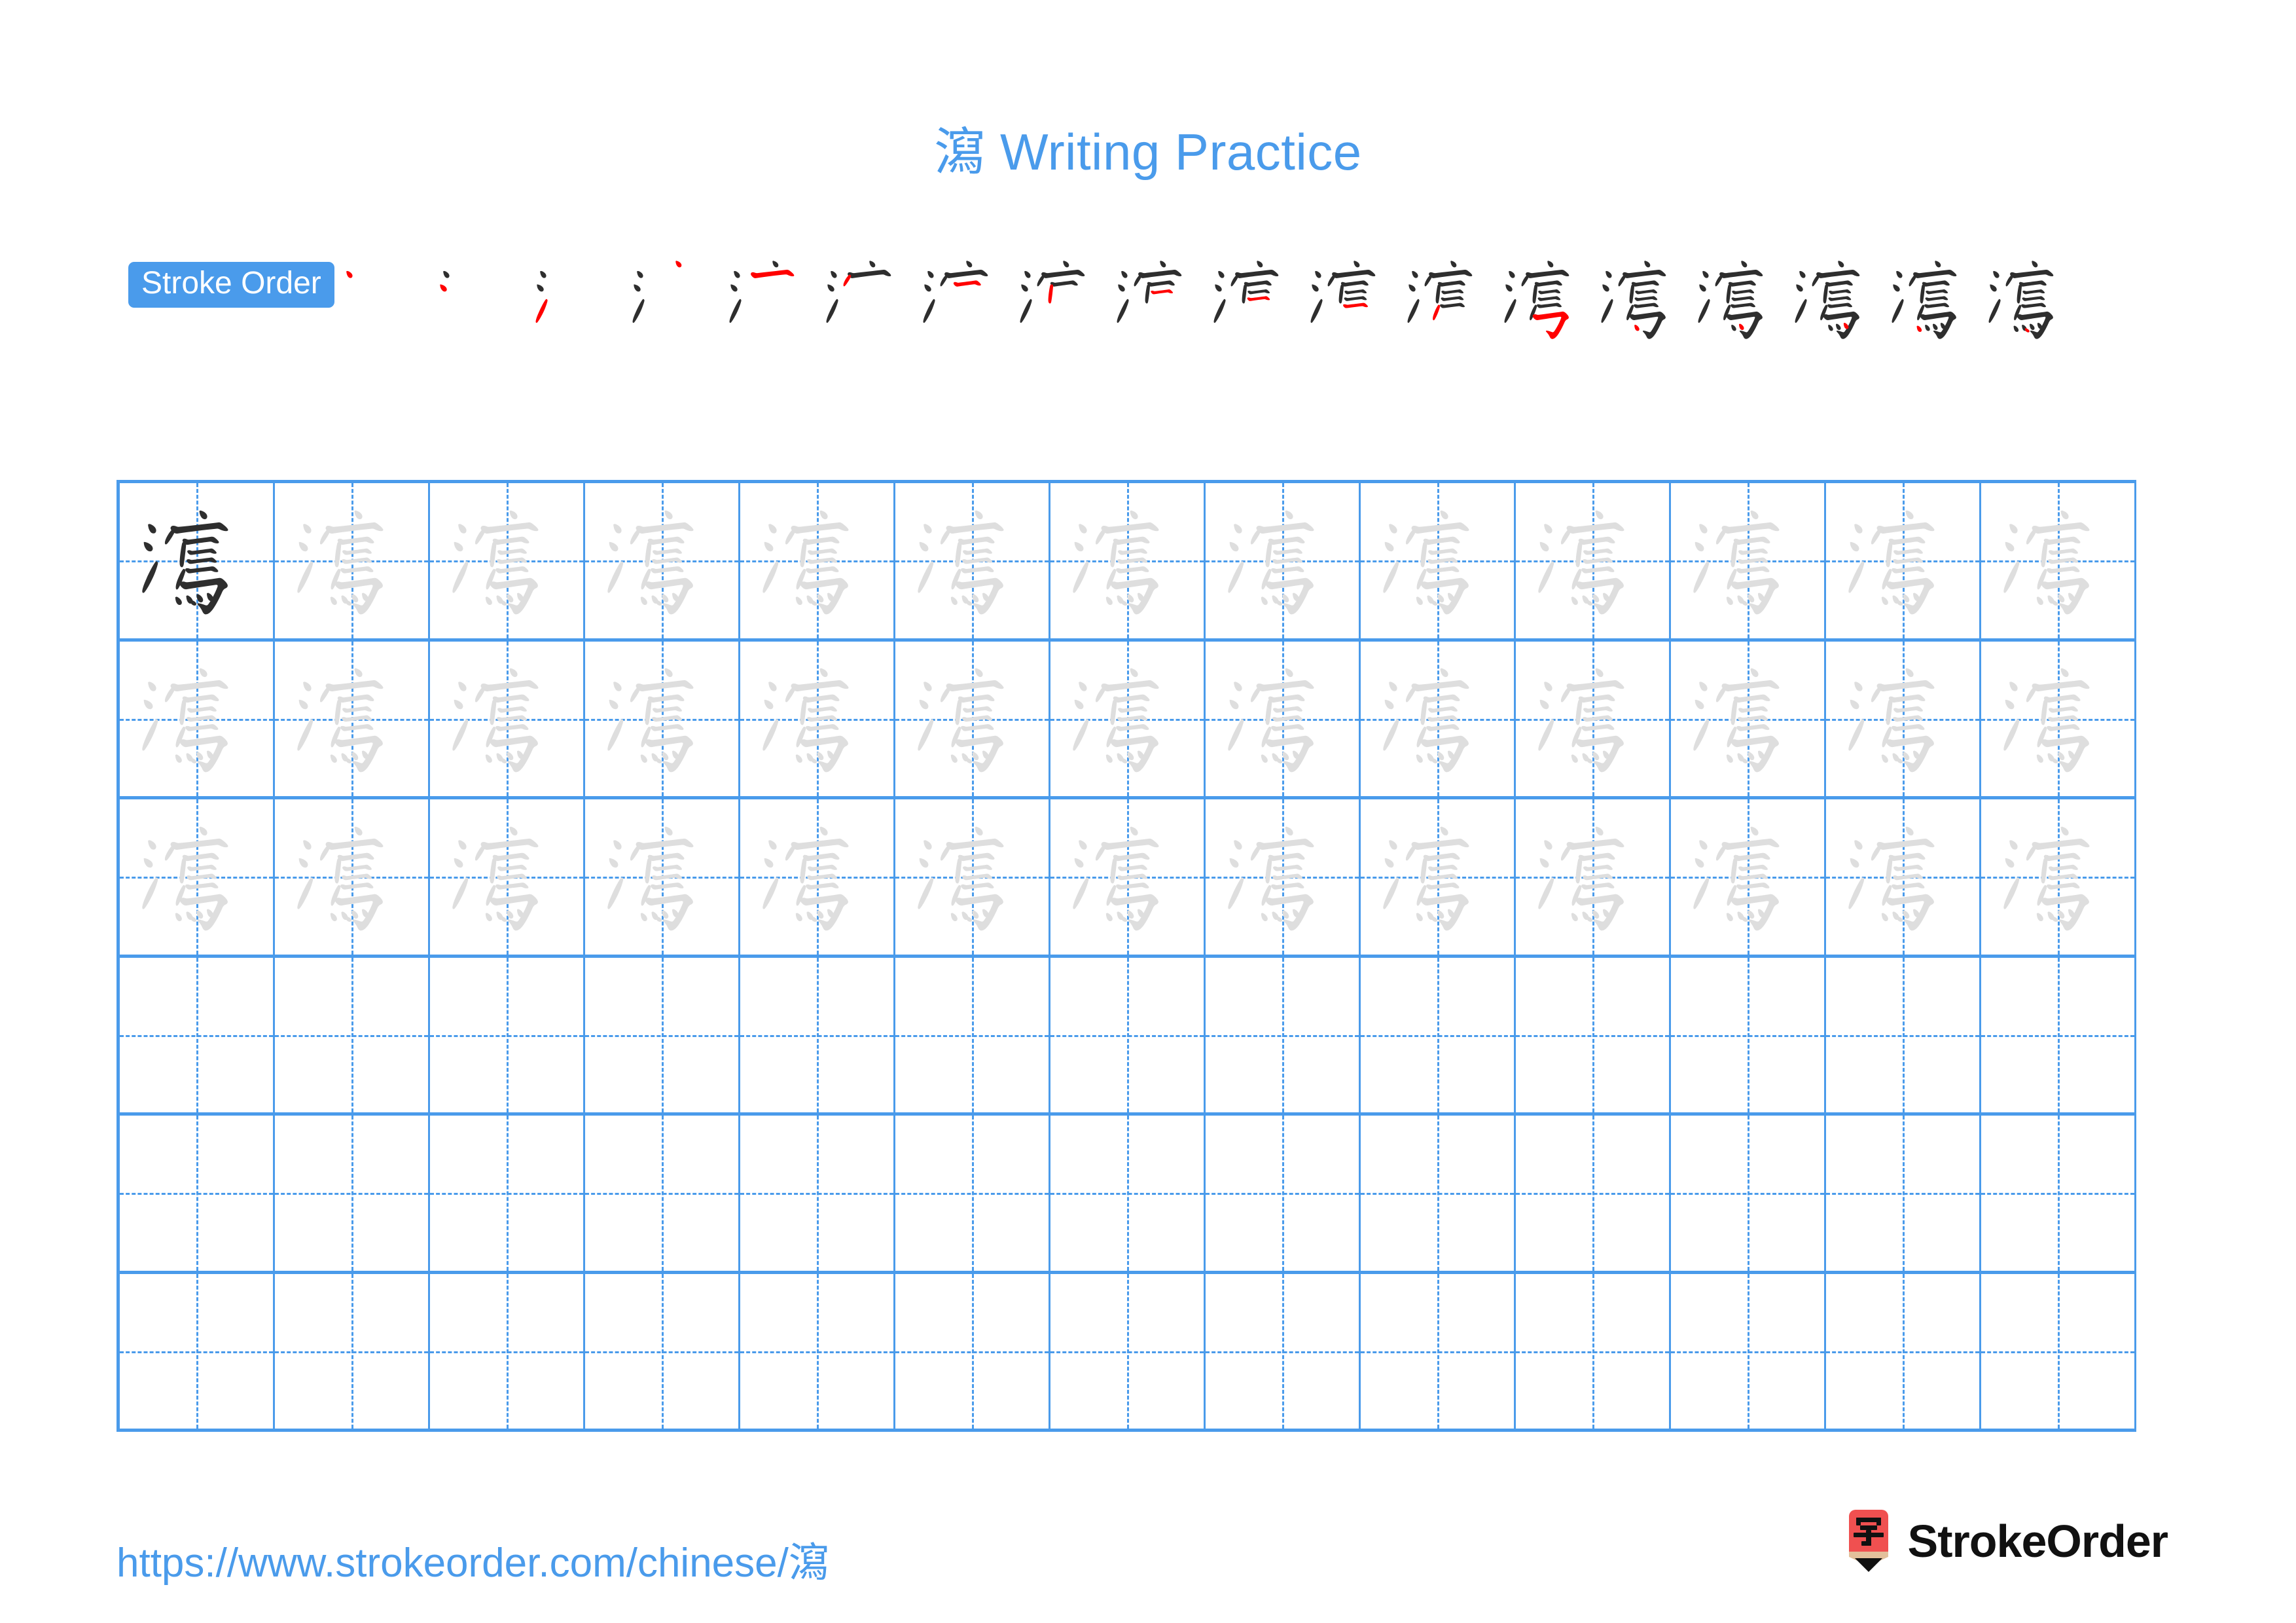 Image resolution: width=2296 pixels, height=1623 pixels. What do you see at coordinates (473, 1558) in the screenshot?
I see `footer-url: https://www.strokeorder.com/chinese/瀉` at bounding box center [473, 1558].